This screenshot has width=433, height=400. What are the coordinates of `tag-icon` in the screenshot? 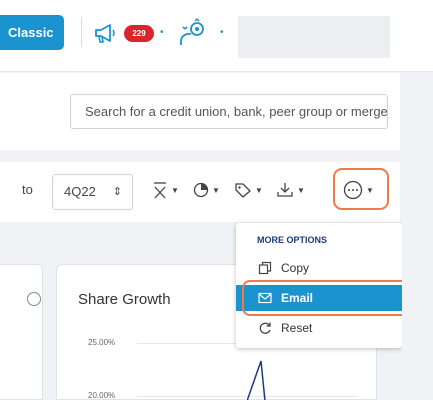 It's located at (243, 190).